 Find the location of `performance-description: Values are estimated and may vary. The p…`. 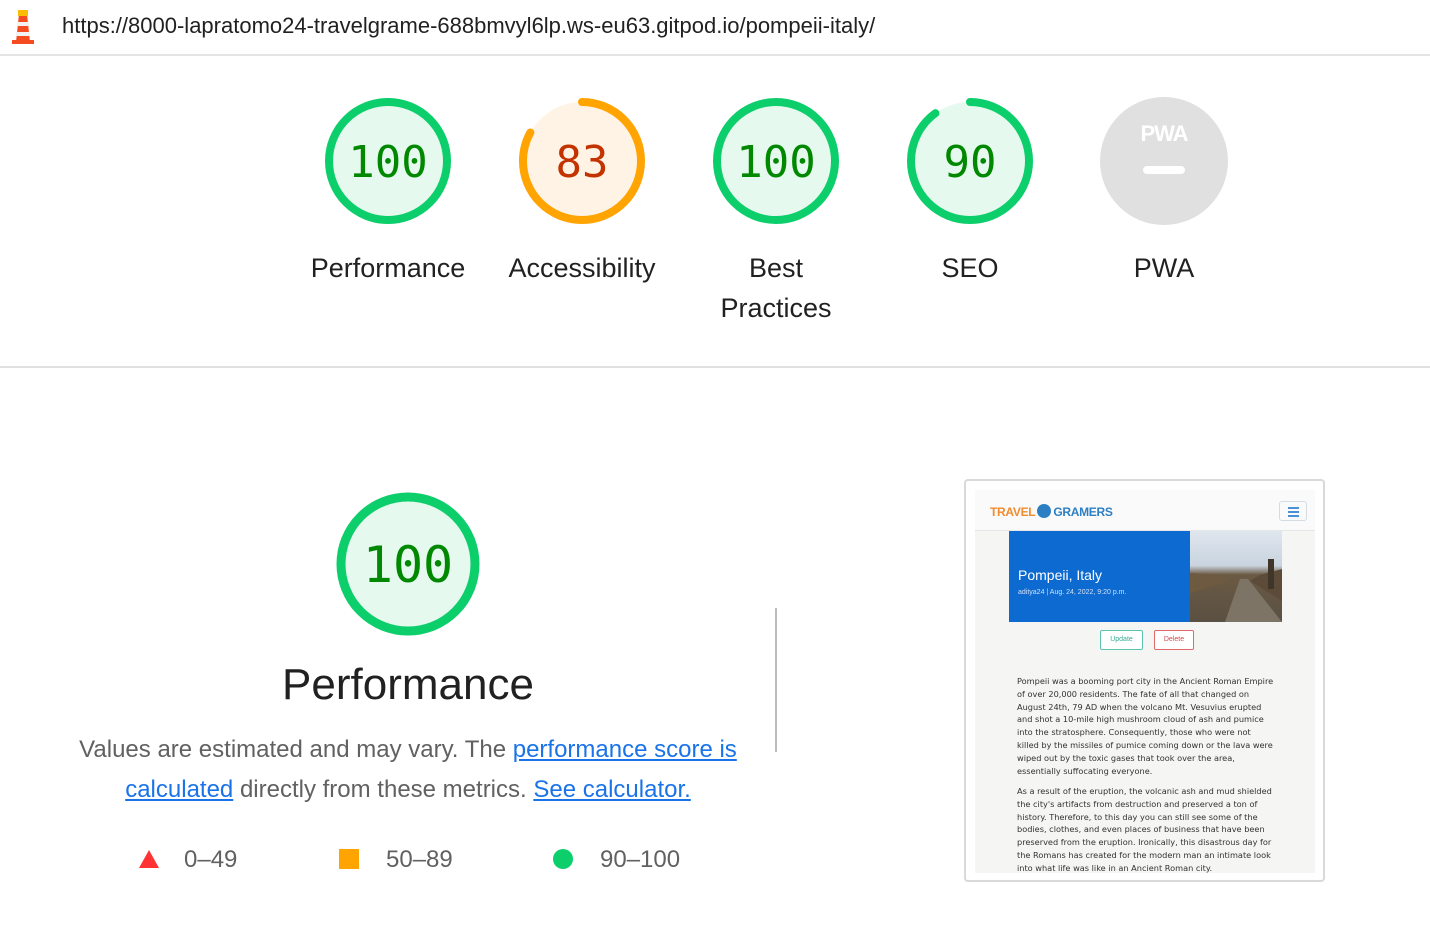

performance-description: Values are estimated and may vary. The p… is located at coordinates (408, 770).